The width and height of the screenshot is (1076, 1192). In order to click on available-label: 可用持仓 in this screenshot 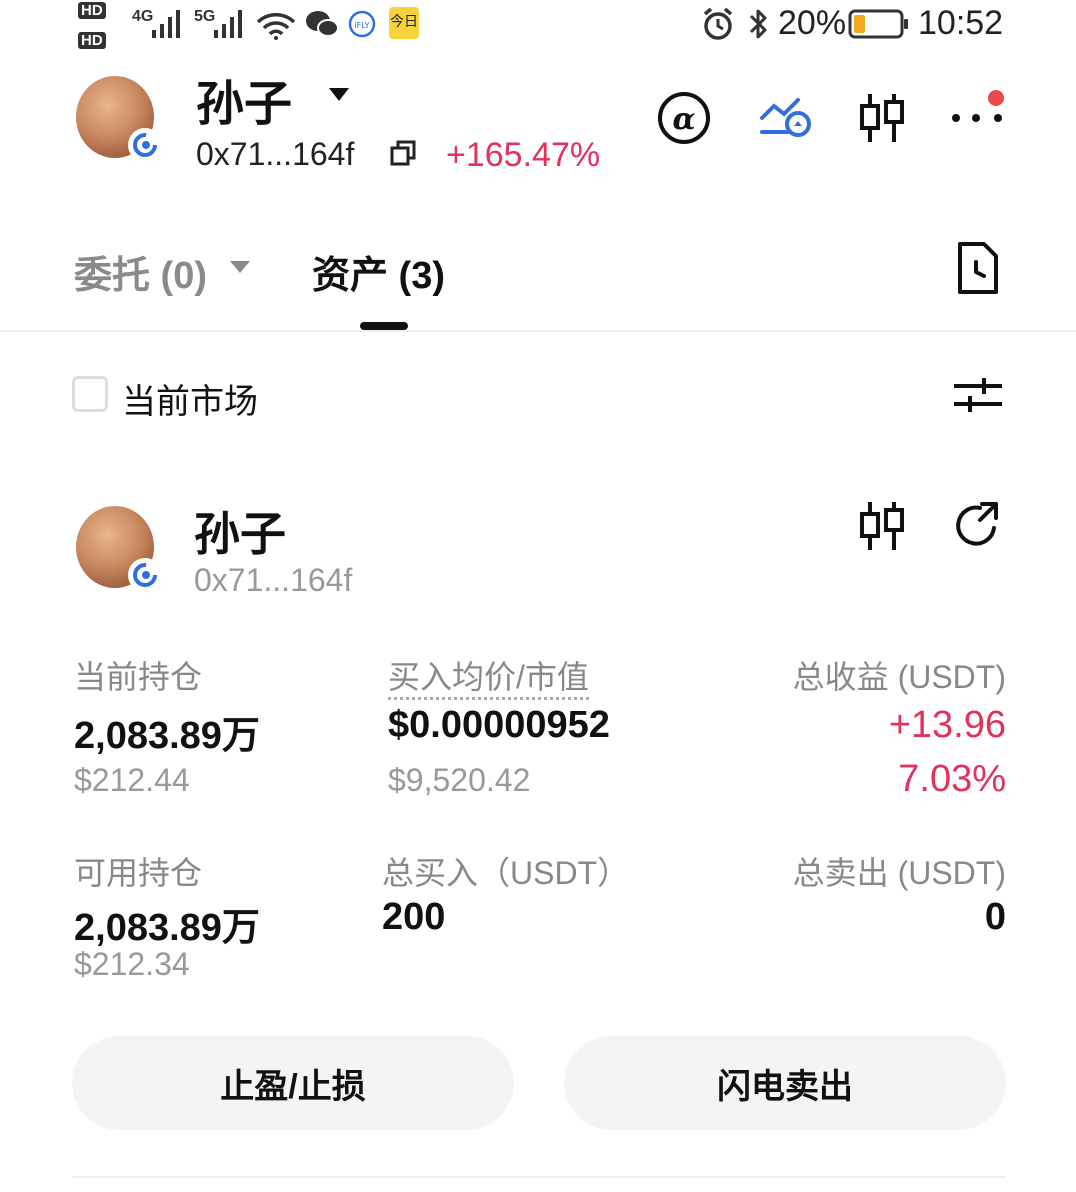, I will do `click(138, 873)`.